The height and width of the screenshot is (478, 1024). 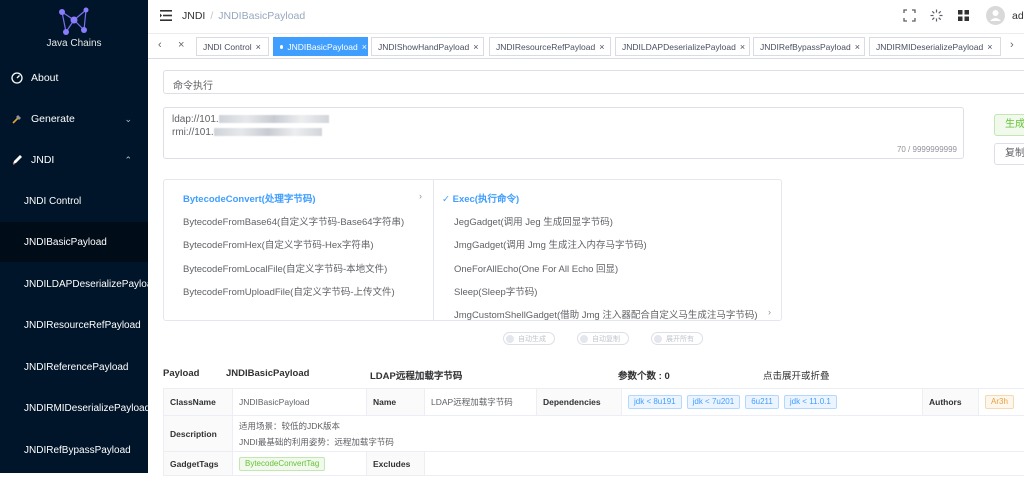 I want to click on cascader-option: BytecodeFromBase64(自定义字节码-Base64字符串), so click(x=293, y=221).